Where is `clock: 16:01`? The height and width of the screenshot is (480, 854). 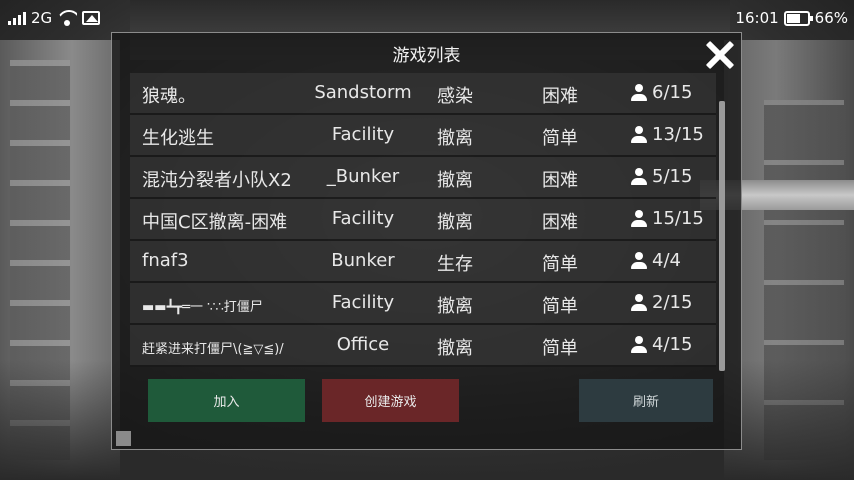
clock: 16:01 is located at coordinates (757, 18).